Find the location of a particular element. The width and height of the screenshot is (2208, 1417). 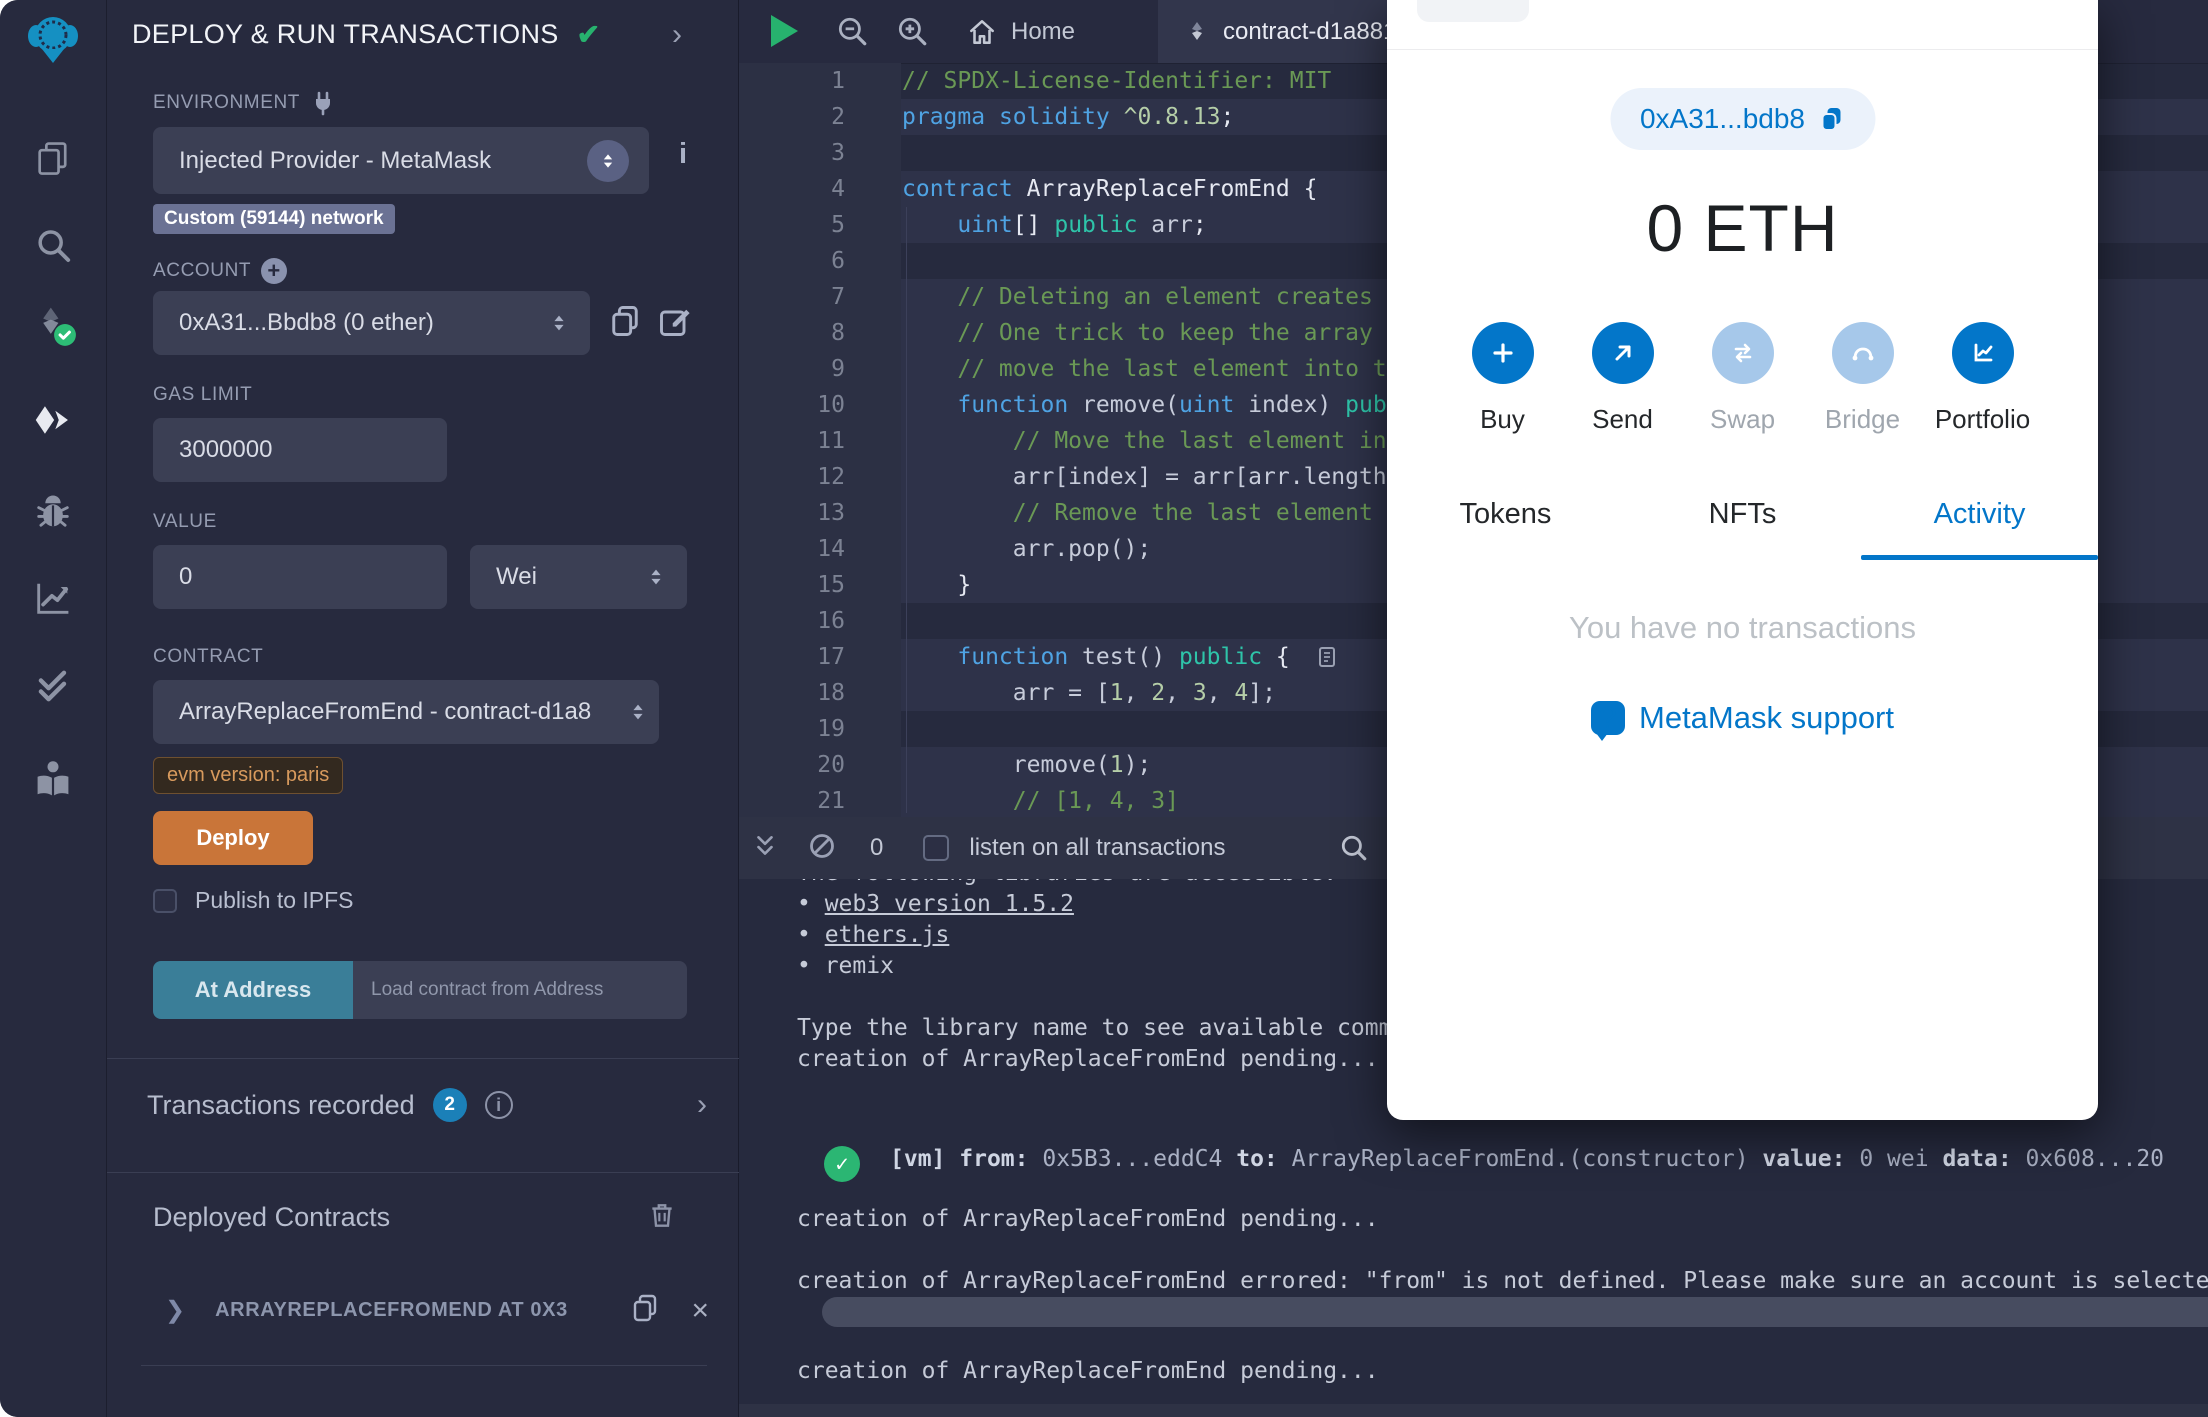

evm-version-badge: evm version: paris is located at coordinates (248, 775).